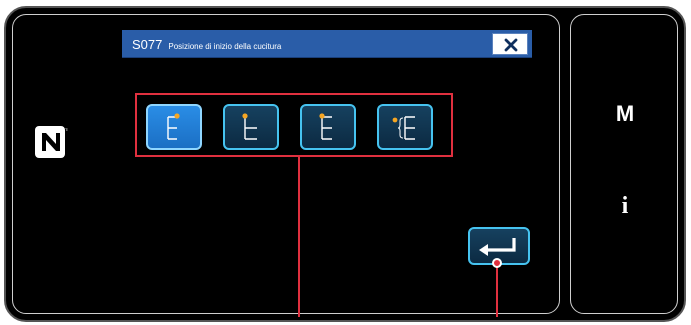 Image resolution: width=691 pixels, height=325 pixels. I want to click on callout-line-enter-button, so click(497, 289).